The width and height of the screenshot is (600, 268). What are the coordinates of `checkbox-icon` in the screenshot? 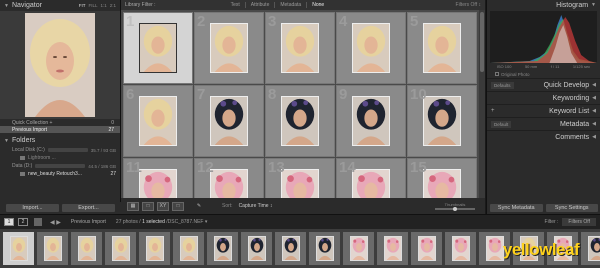 It's located at (497, 74).